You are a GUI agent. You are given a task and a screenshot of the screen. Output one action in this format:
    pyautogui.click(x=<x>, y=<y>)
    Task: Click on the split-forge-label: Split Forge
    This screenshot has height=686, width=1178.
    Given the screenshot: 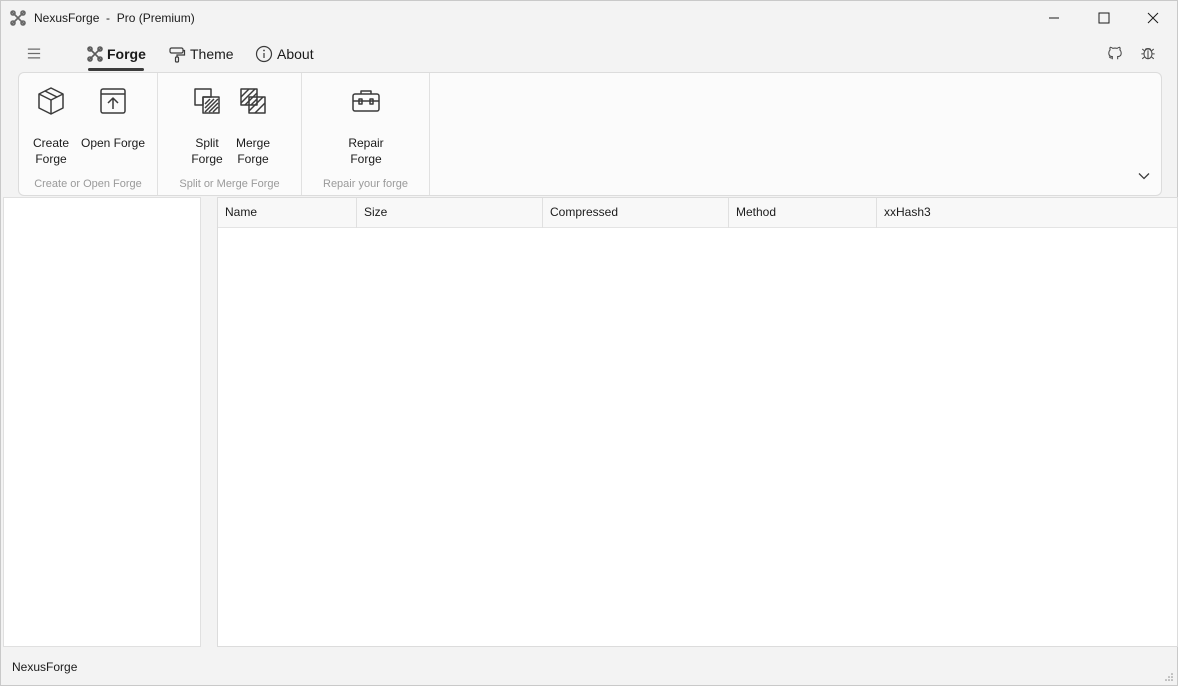 What is the action you would take?
    pyautogui.click(x=207, y=151)
    